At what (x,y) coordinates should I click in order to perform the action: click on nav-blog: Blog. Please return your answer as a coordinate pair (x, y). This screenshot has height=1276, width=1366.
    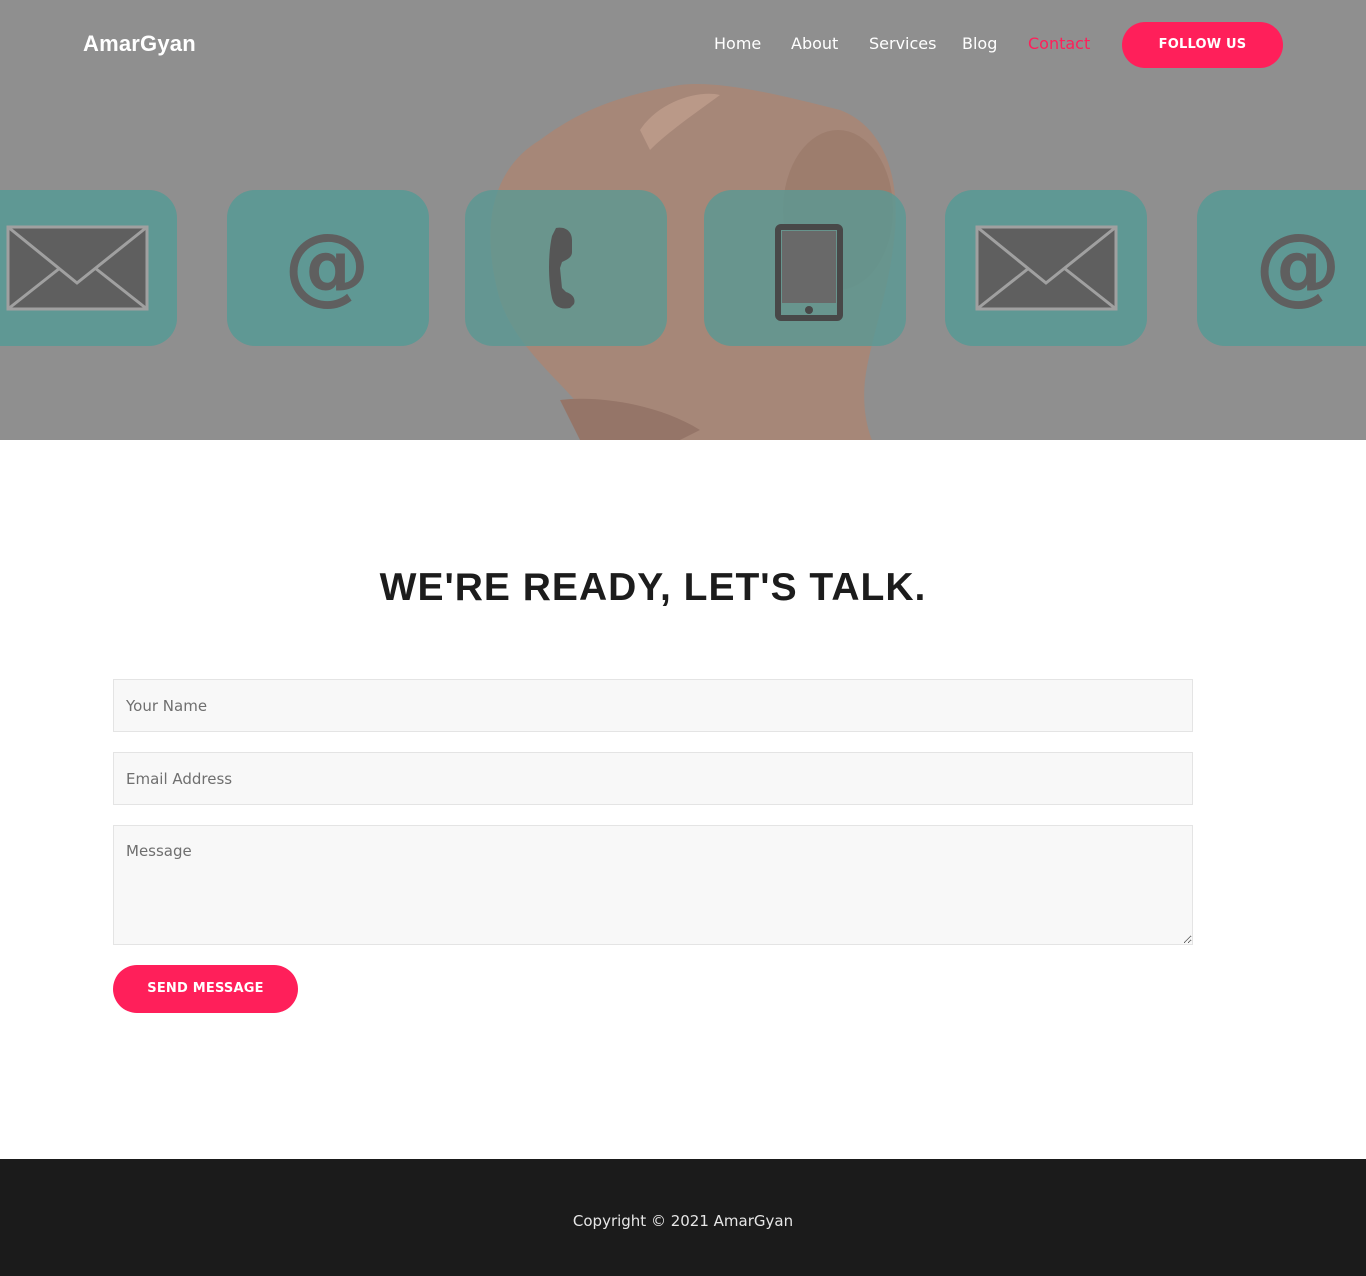
    Looking at the image, I should click on (979, 43).